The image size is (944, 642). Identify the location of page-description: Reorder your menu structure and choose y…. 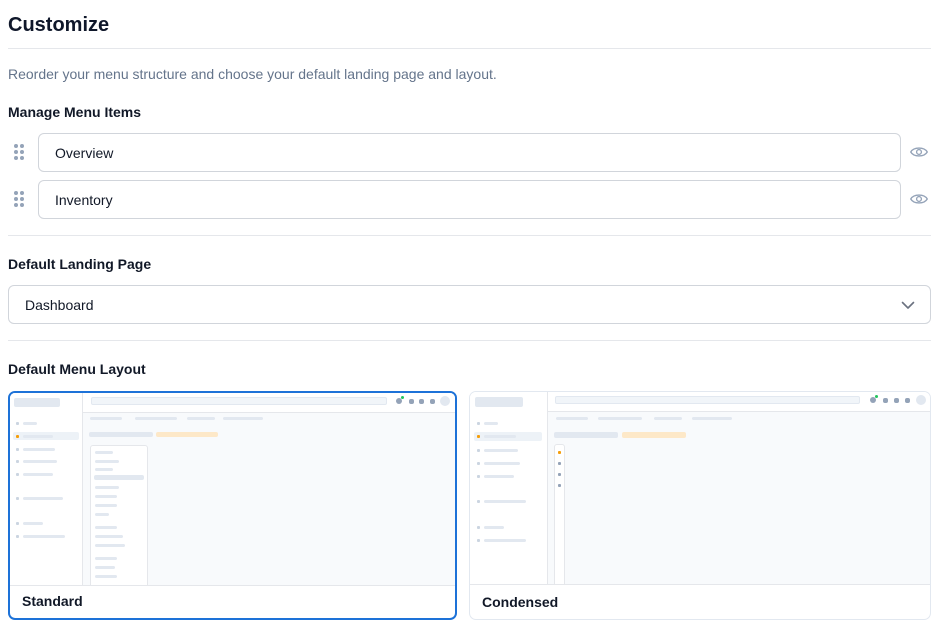
(252, 74).